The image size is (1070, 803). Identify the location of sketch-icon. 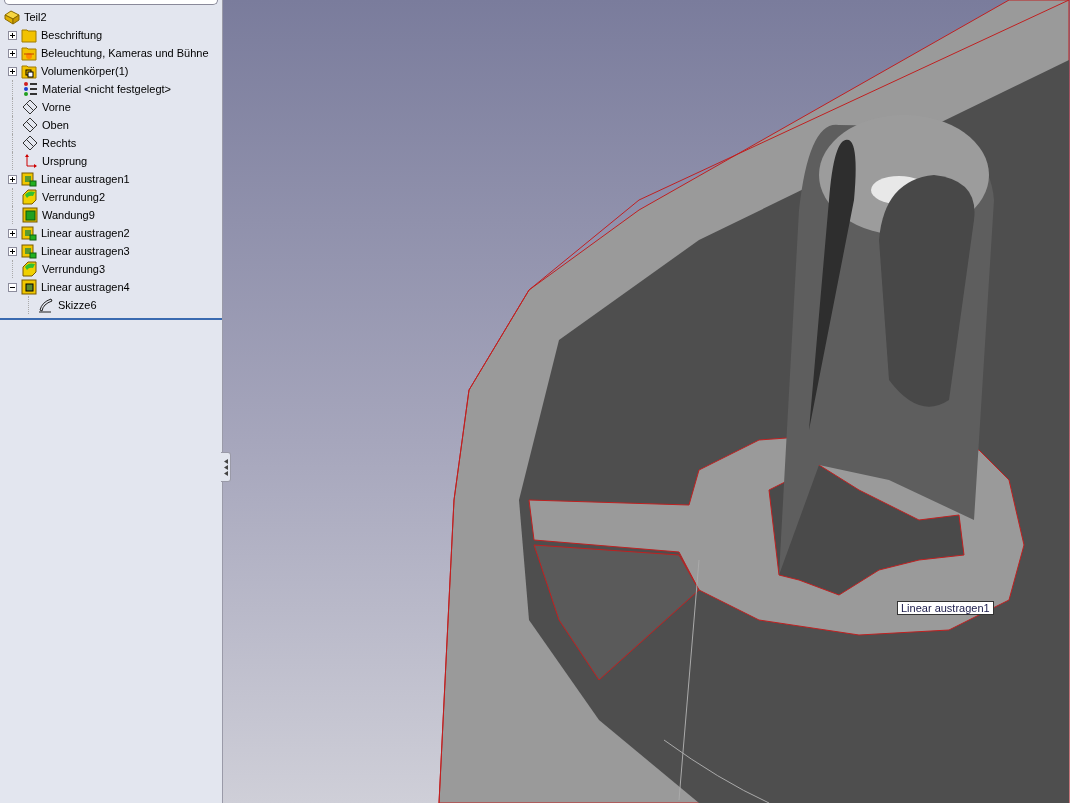
(46, 305).